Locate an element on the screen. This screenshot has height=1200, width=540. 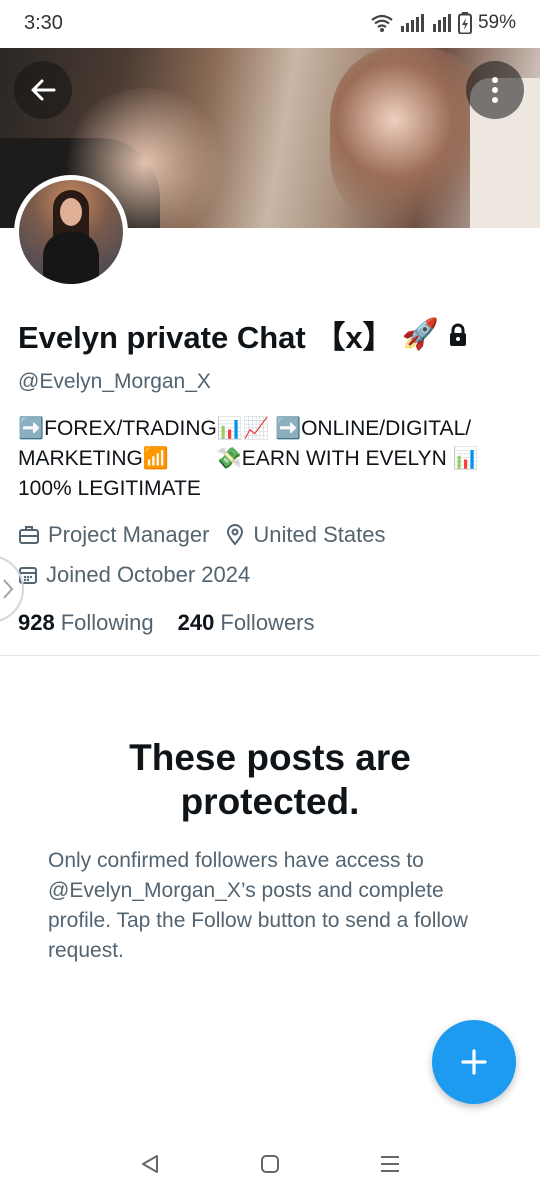
nav-home-button is located at coordinates (270, 1164).